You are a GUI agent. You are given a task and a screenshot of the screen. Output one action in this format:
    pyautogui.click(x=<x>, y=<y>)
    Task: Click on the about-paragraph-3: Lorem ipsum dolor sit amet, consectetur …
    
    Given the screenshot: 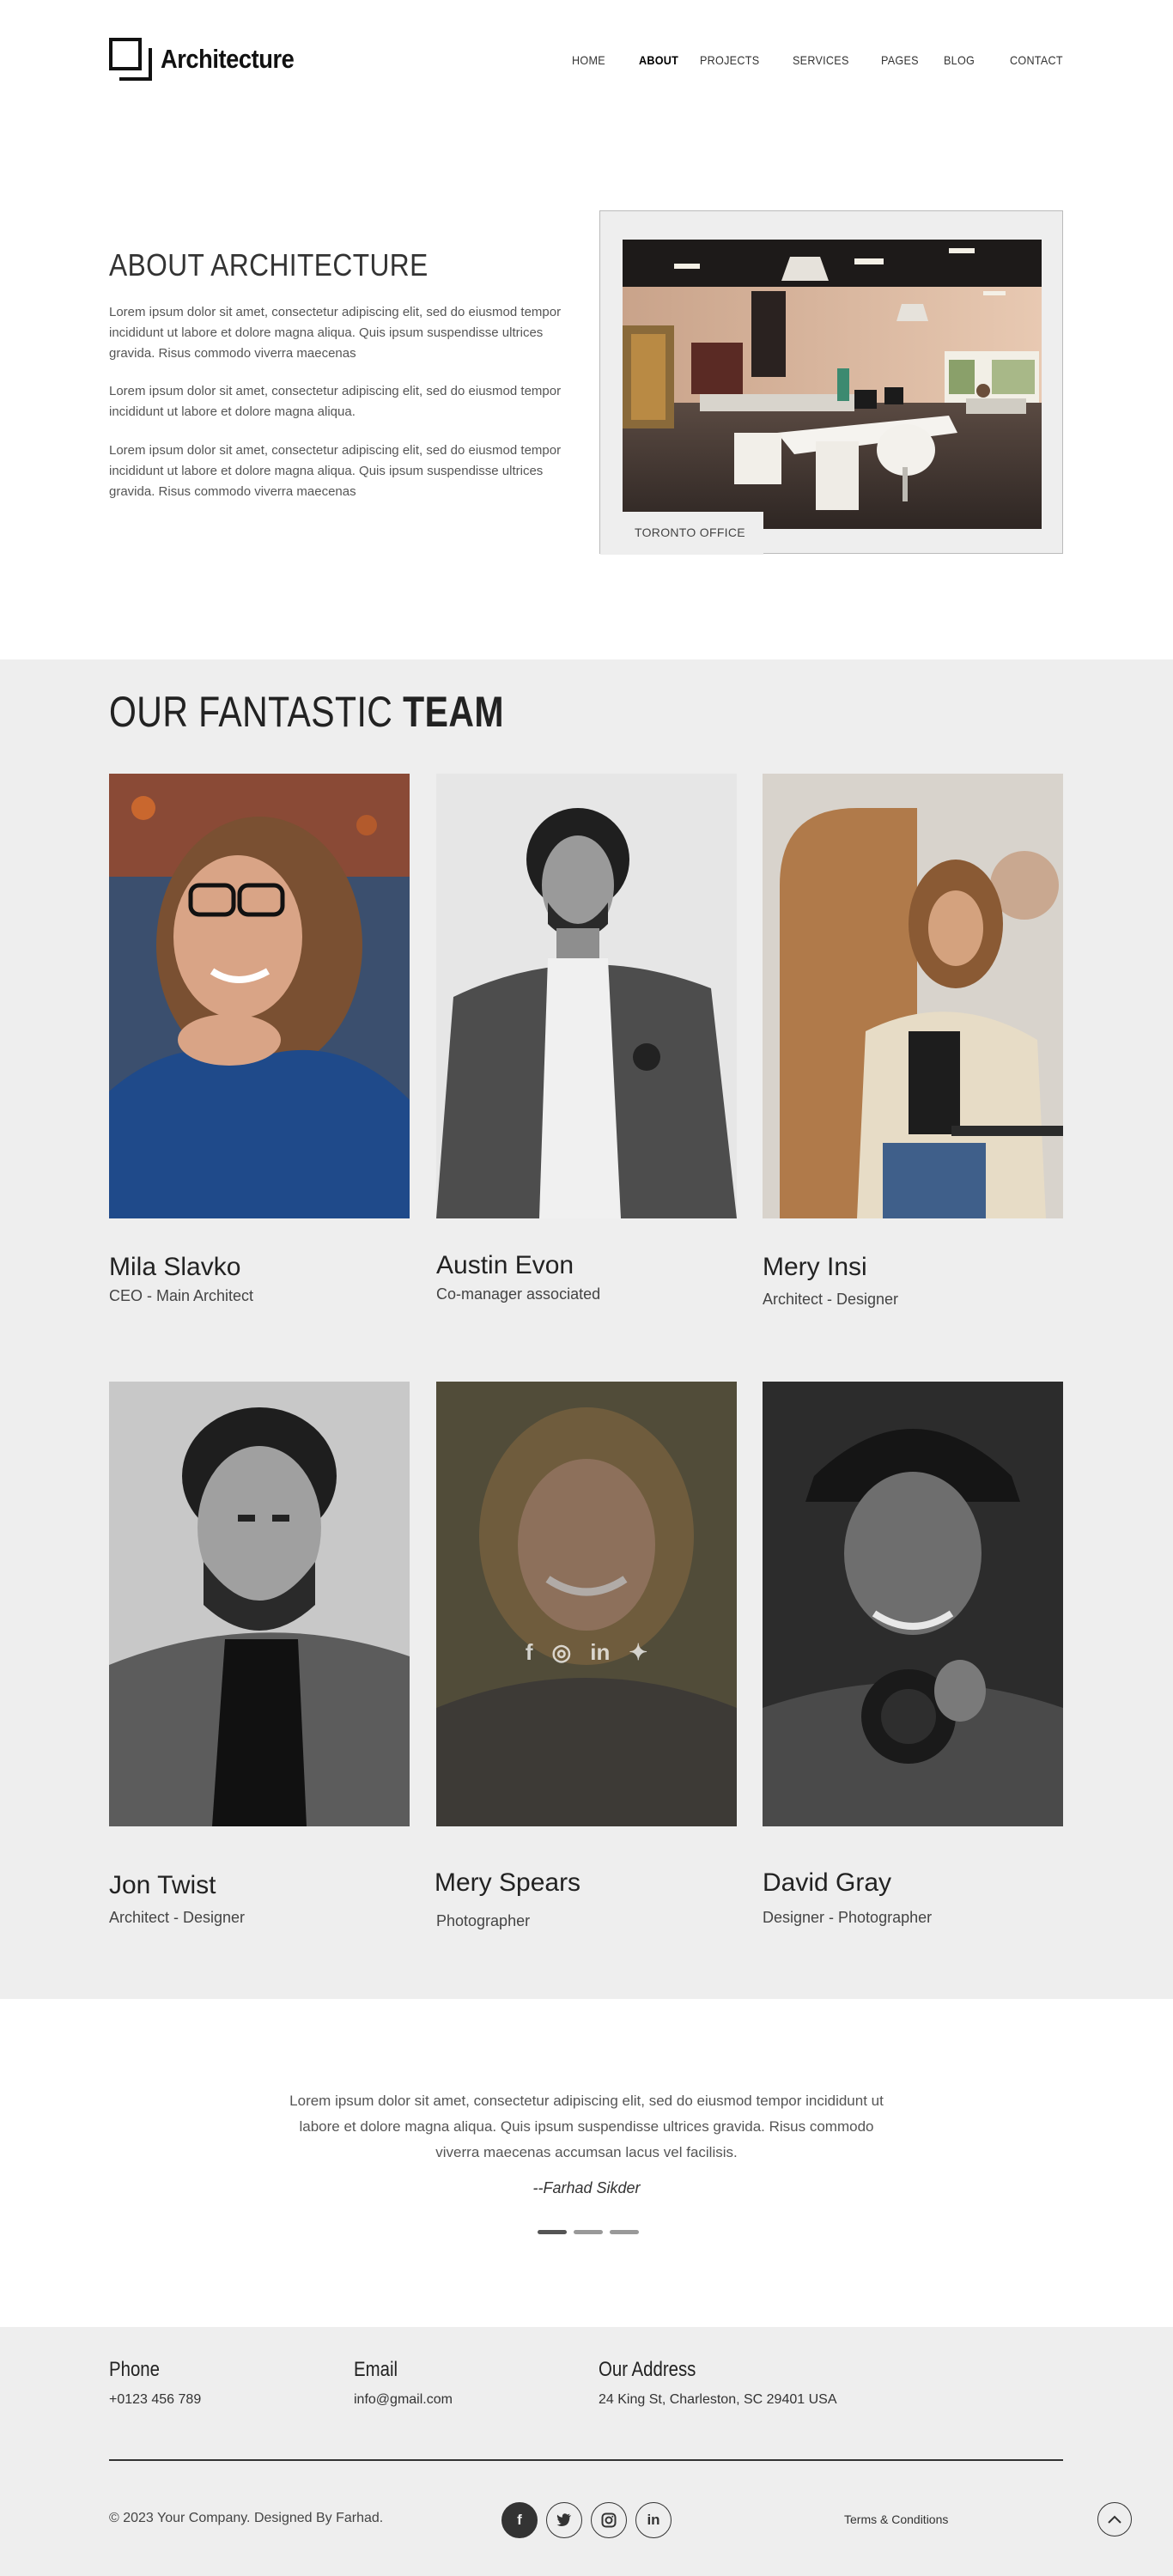 What is the action you would take?
    pyautogui.click(x=335, y=471)
    